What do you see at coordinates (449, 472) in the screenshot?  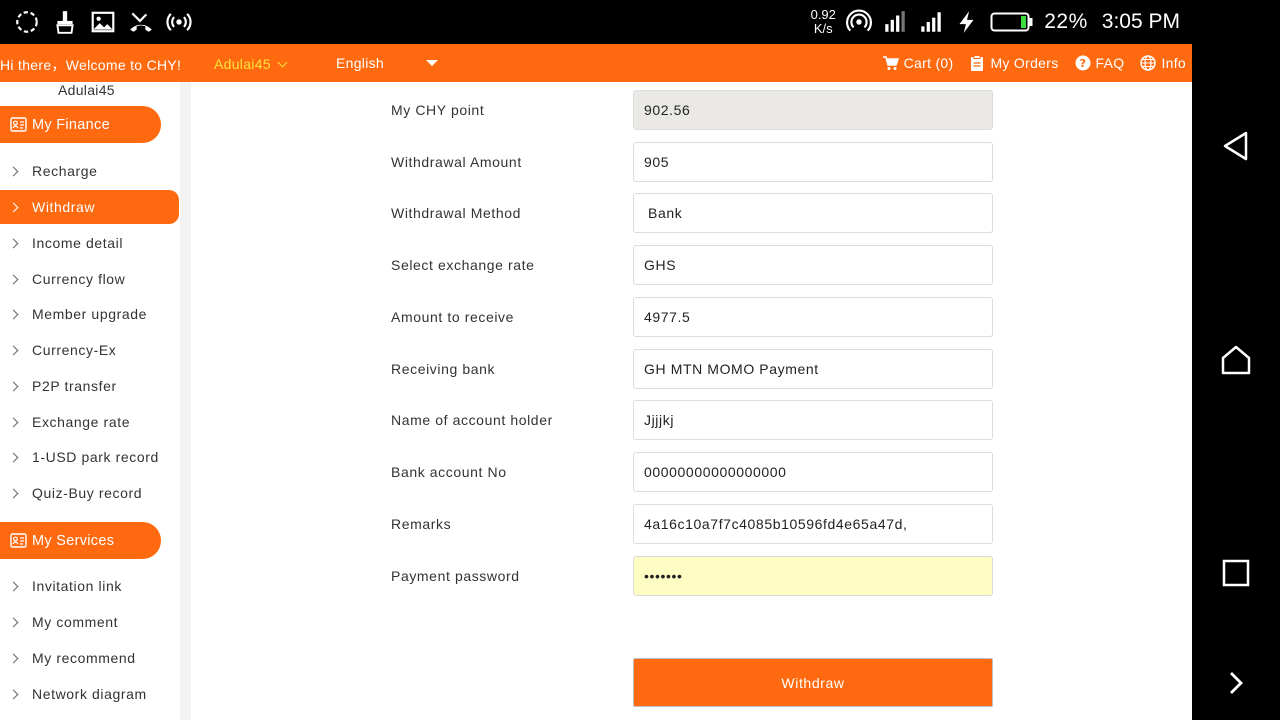 I see `field-label: Bank account No` at bounding box center [449, 472].